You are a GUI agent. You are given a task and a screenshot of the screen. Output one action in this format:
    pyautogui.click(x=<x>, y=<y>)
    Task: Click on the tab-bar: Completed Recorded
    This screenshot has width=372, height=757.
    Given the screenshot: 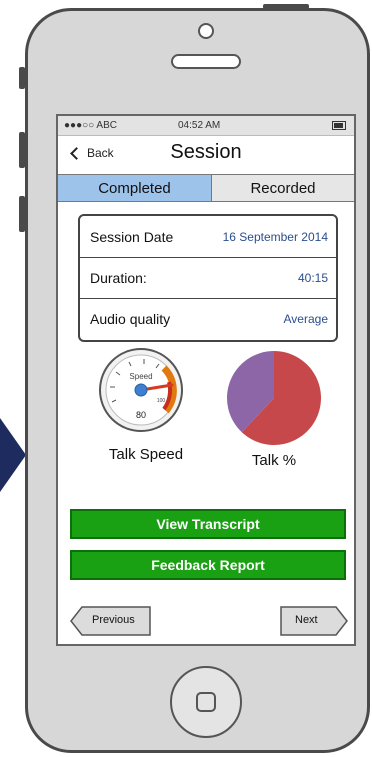 What is the action you would take?
    pyautogui.click(x=206, y=188)
    